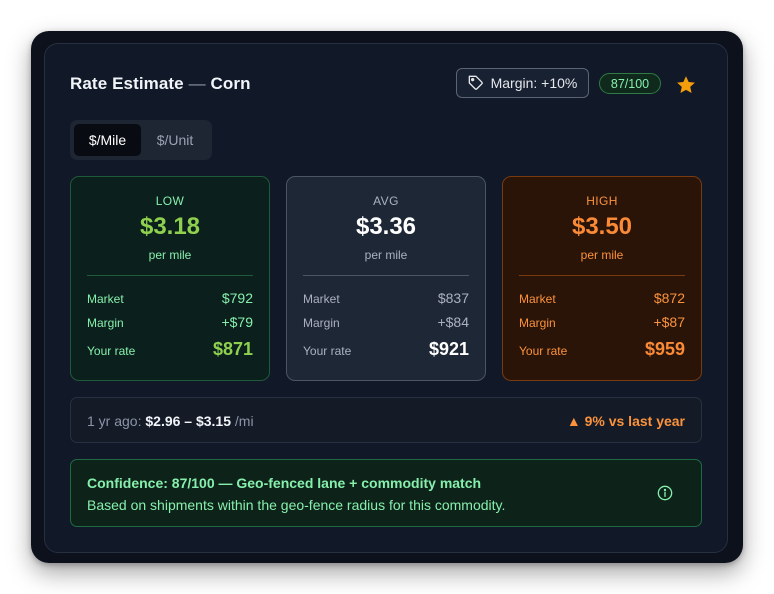  I want to click on tier-label: HIGH, so click(602, 201).